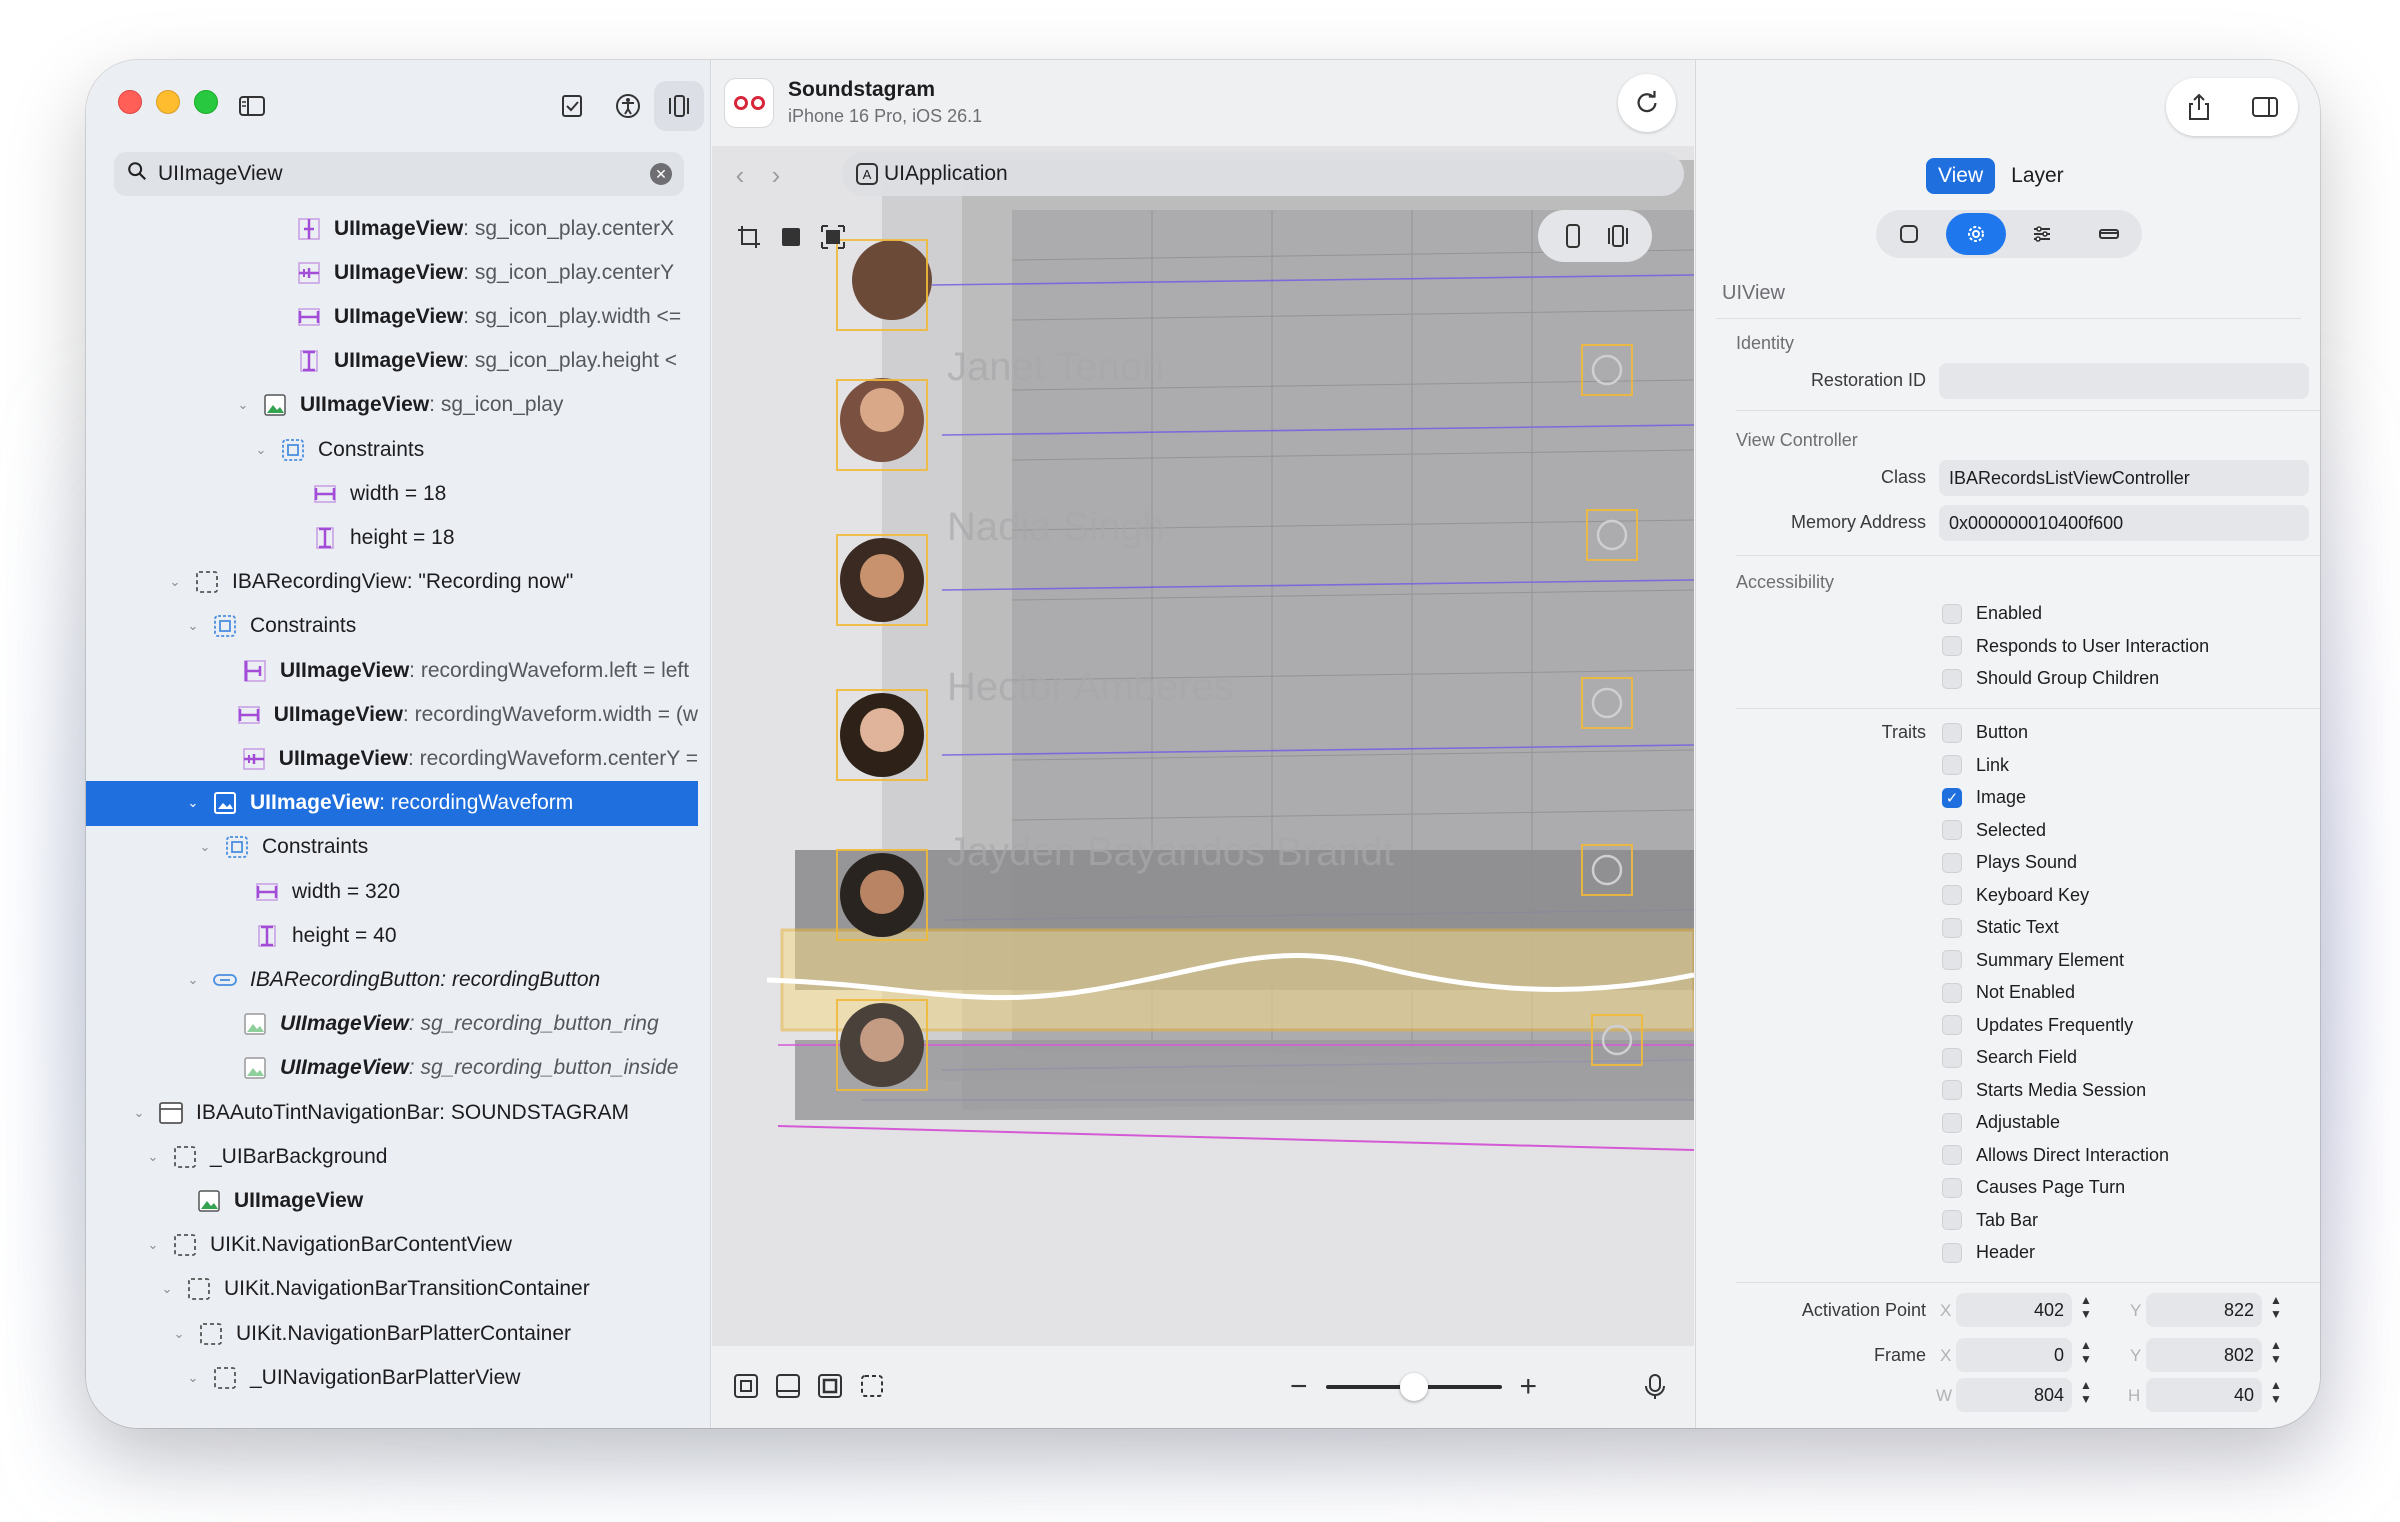 The height and width of the screenshot is (1522, 2400). What do you see at coordinates (2033, 1187) in the screenshot?
I see `trait-checkbox-row: Causes Page Turn` at bounding box center [2033, 1187].